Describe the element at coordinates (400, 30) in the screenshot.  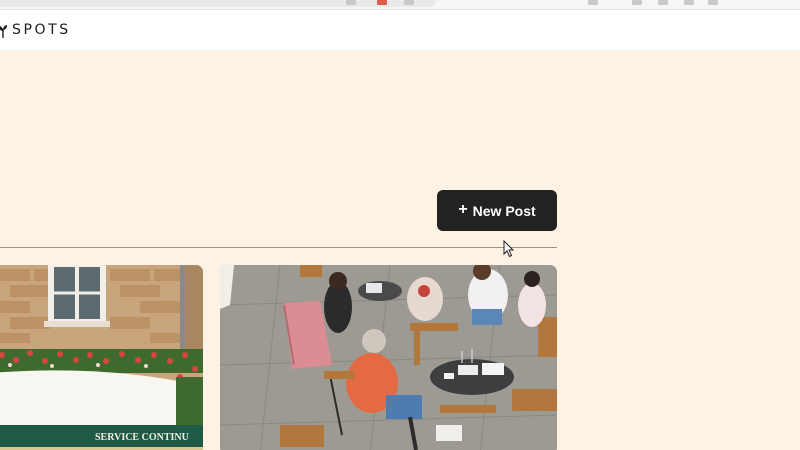
I see `site-header: SPOTS` at that location.